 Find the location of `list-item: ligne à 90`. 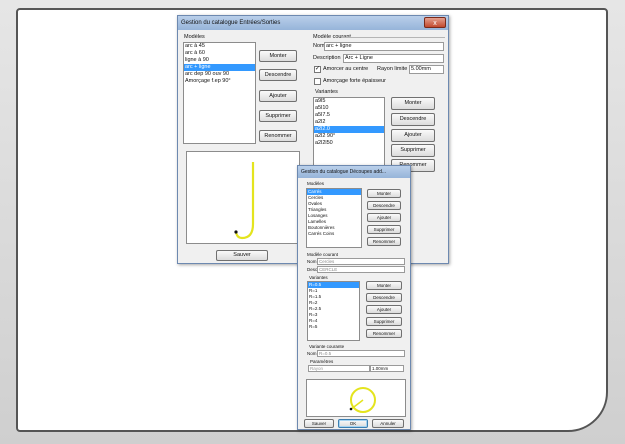

list-item: ligne à 90 is located at coordinates (219, 60).